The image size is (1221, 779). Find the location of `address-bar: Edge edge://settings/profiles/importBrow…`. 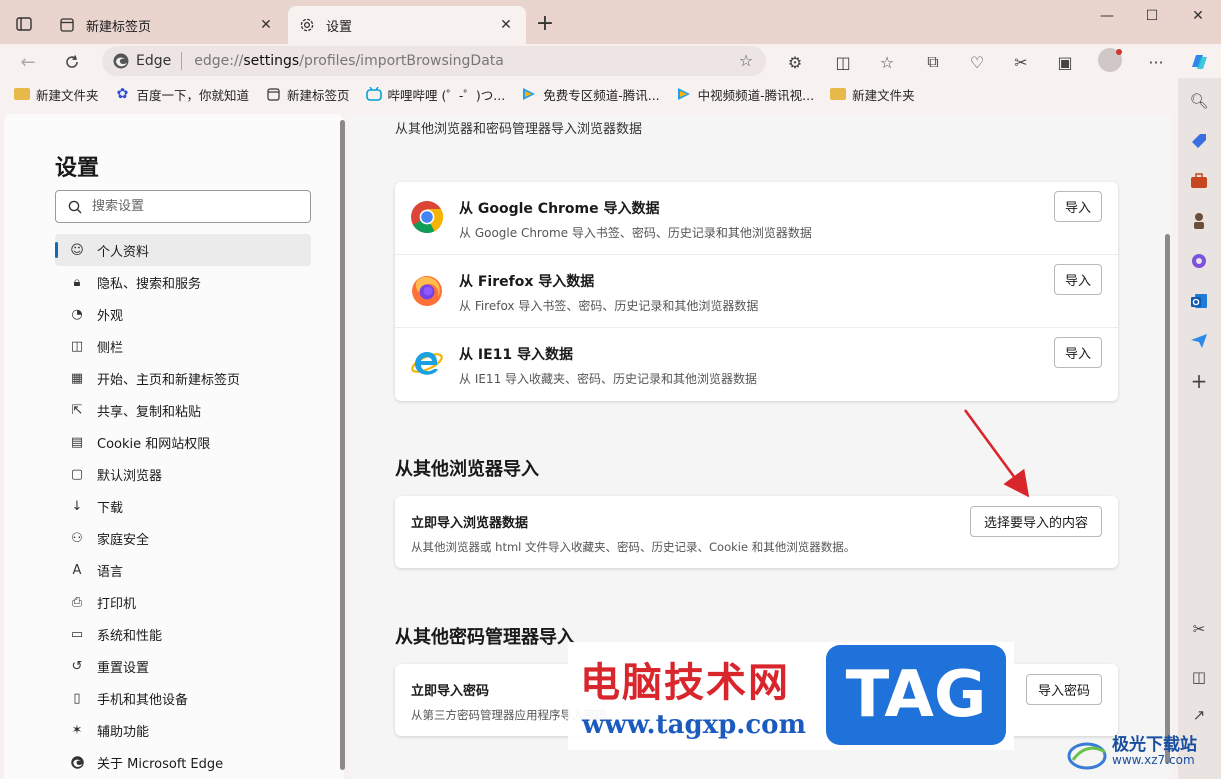

address-bar: Edge edge://settings/profiles/importBrow… is located at coordinates (434, 61).